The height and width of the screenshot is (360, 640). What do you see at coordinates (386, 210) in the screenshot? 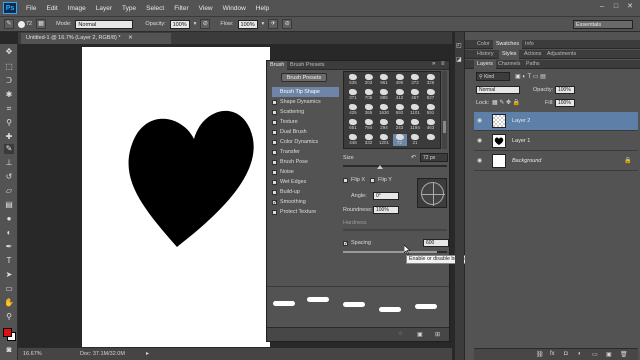
I see `roundness-field: 100%` at bounding box center [386, 210].